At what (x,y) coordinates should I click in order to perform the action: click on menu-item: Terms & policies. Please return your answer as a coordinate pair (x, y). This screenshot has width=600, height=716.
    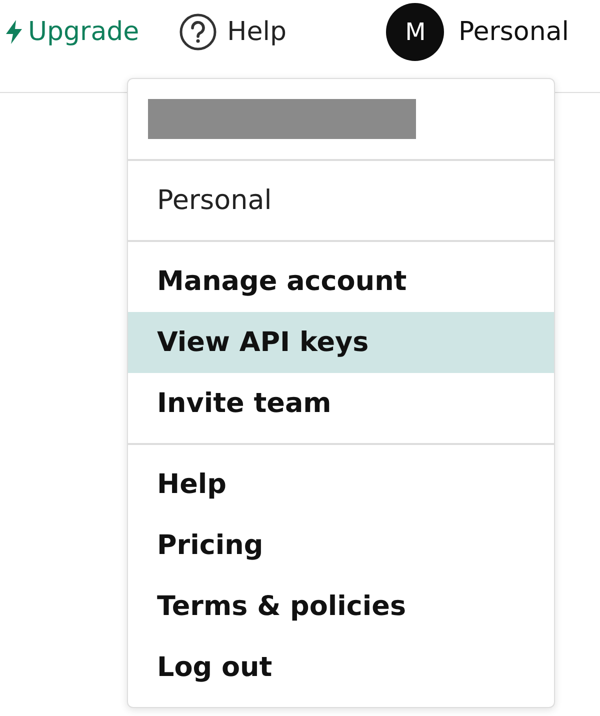
    Looking at the image, I should click on (341, 606).